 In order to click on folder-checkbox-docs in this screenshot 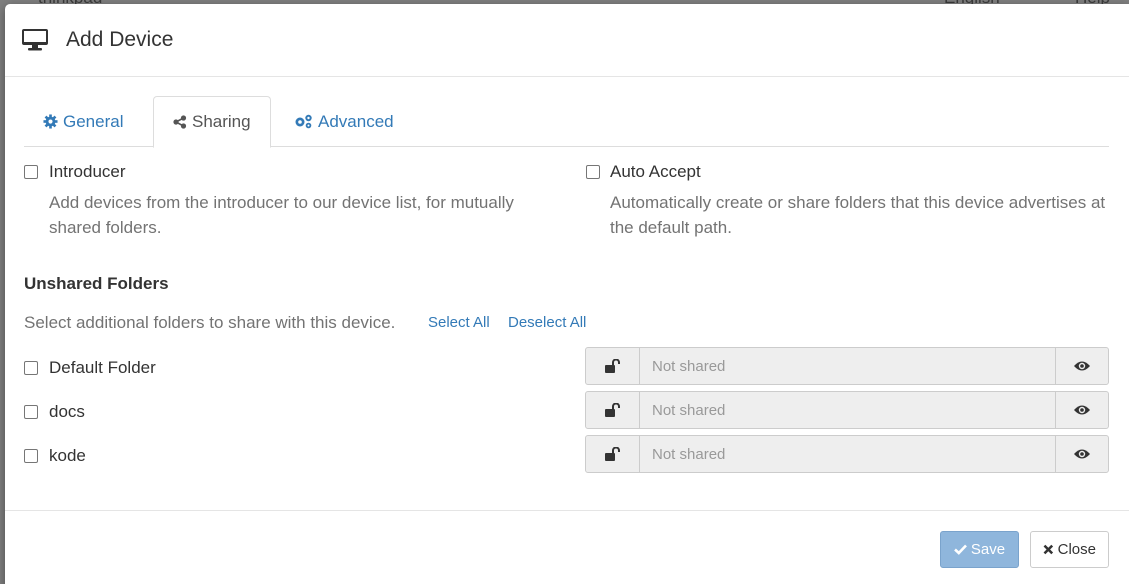, I will do `click(31, 412)`.